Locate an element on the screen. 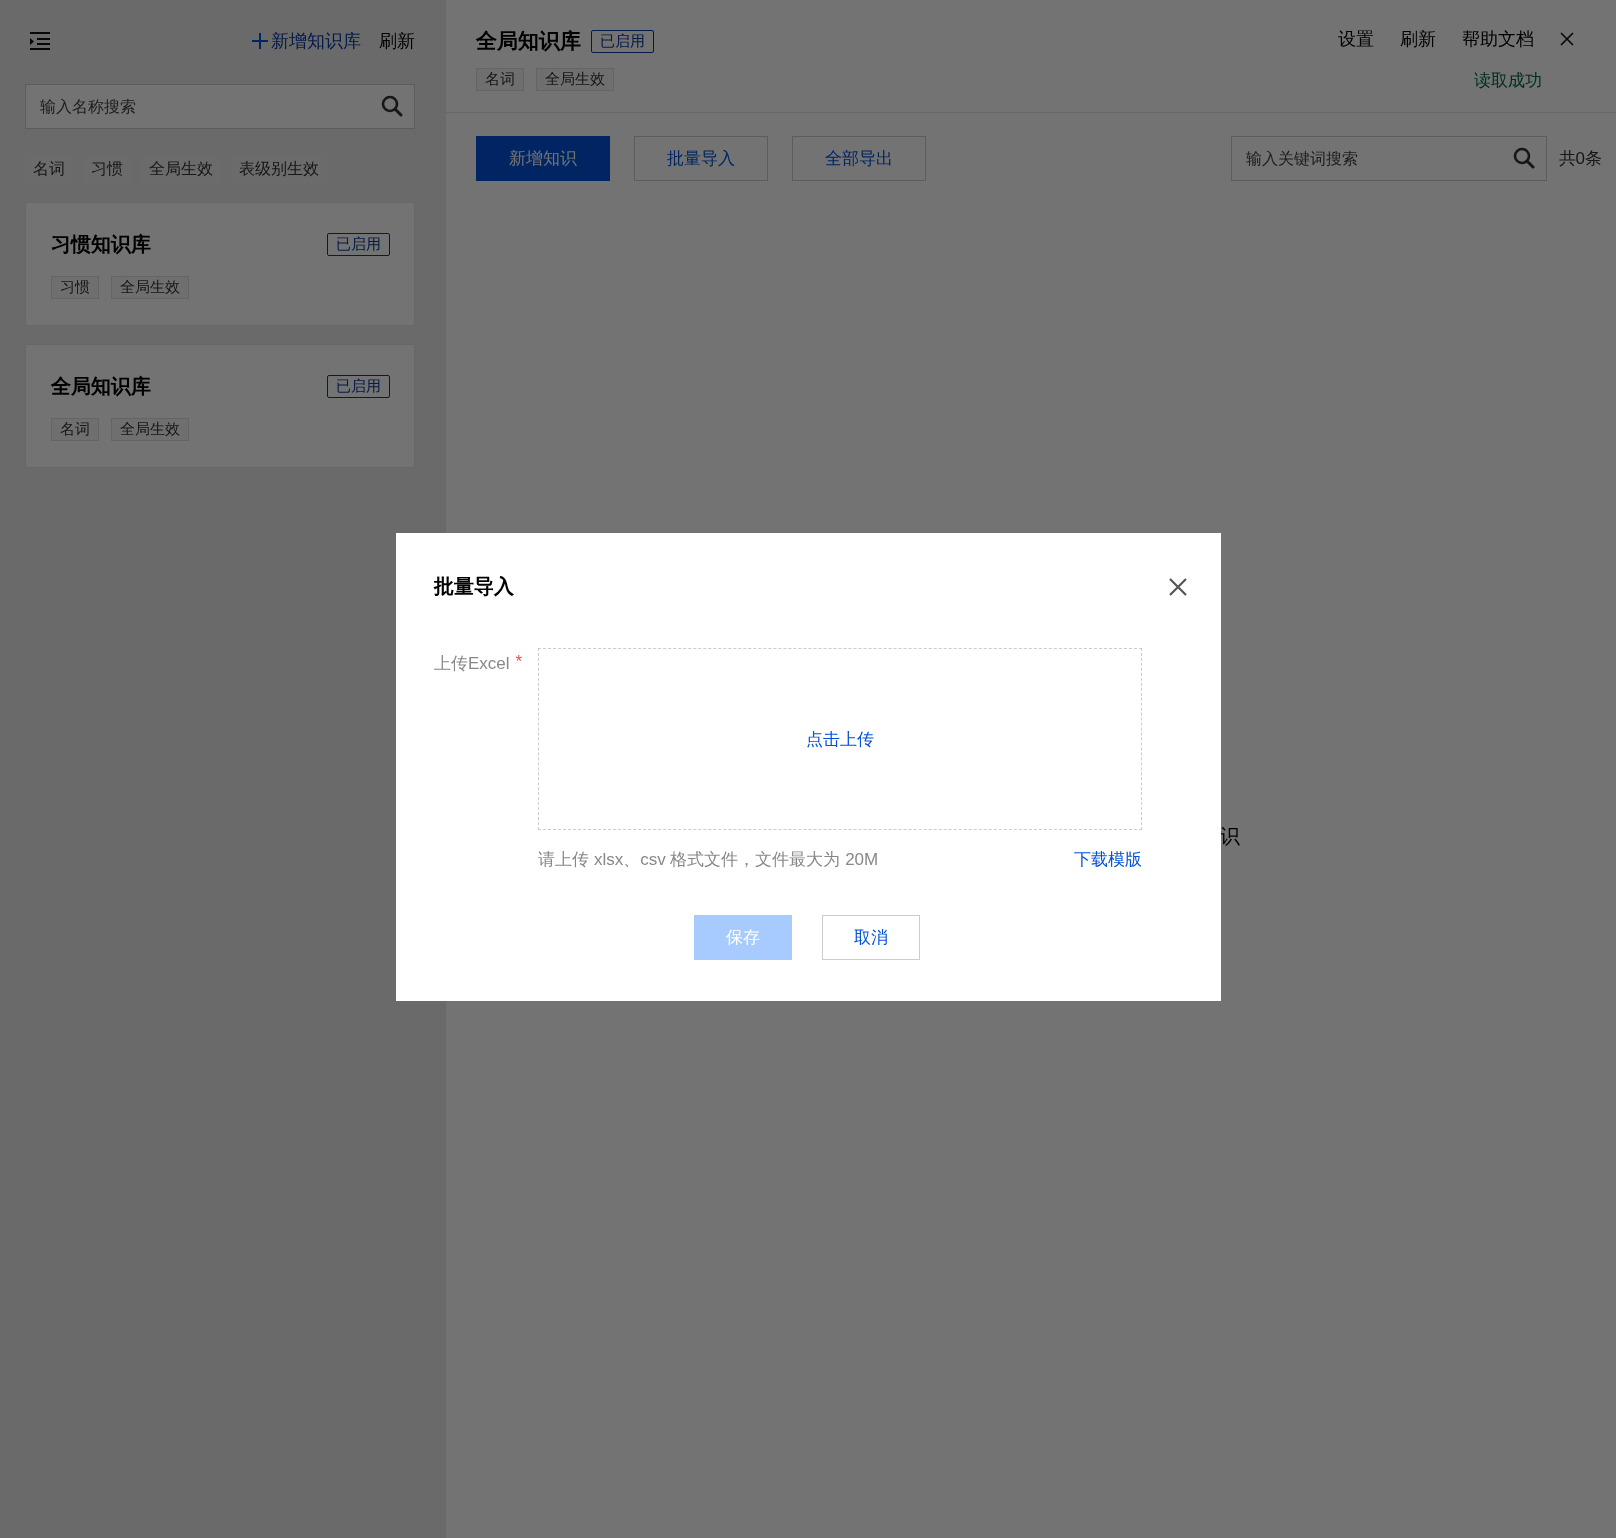 This screenshot has width=1616, height=1538. dialog-title: 批量导入 is located at coordinates (474, 586).